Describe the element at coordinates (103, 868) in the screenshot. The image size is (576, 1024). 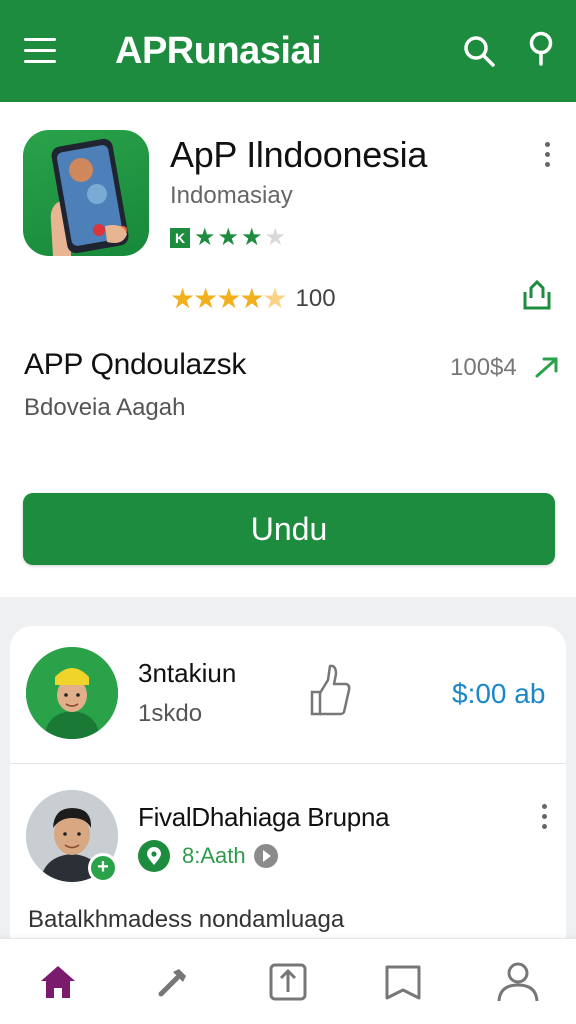
I see `add-badge-icon: +` at that location.